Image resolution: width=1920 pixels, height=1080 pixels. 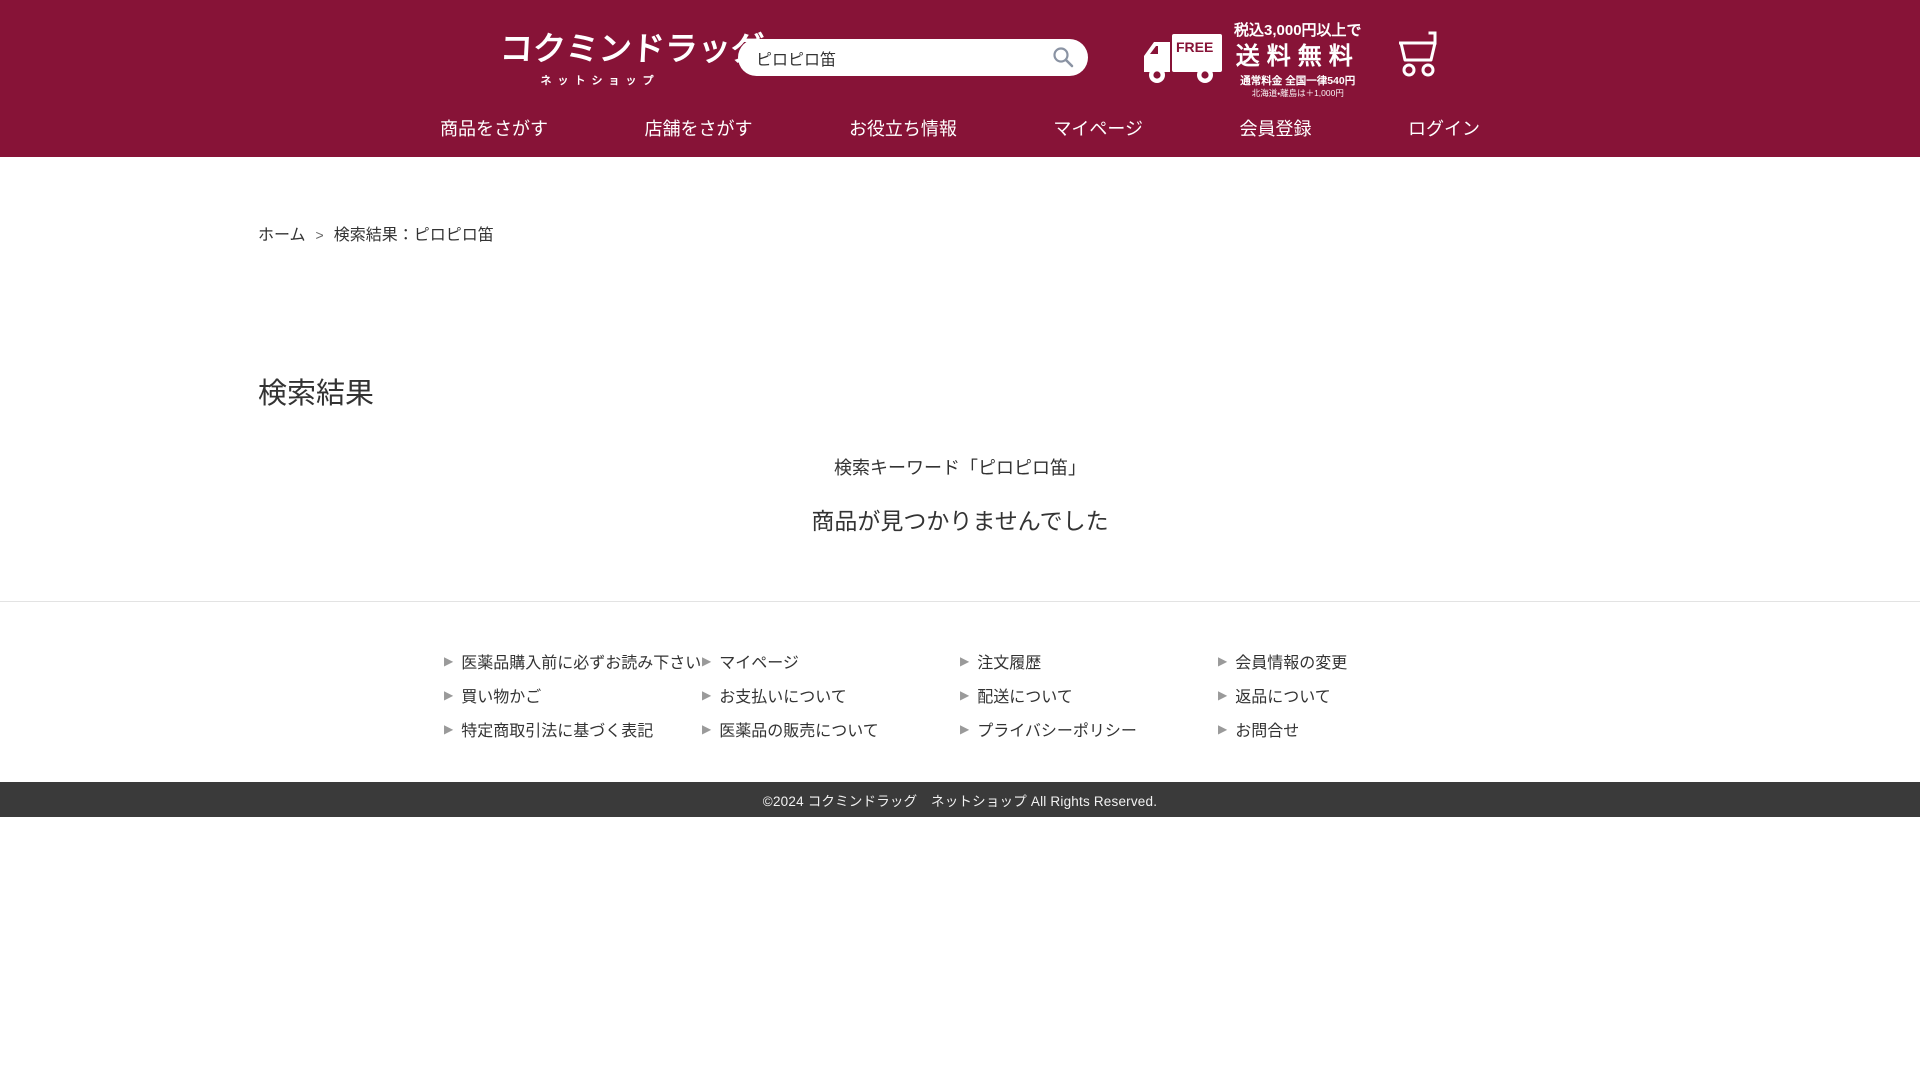 I want to click on footer-link-label: 医薬品購入前に必ずお読み下さい, so click(x=581, y=663).